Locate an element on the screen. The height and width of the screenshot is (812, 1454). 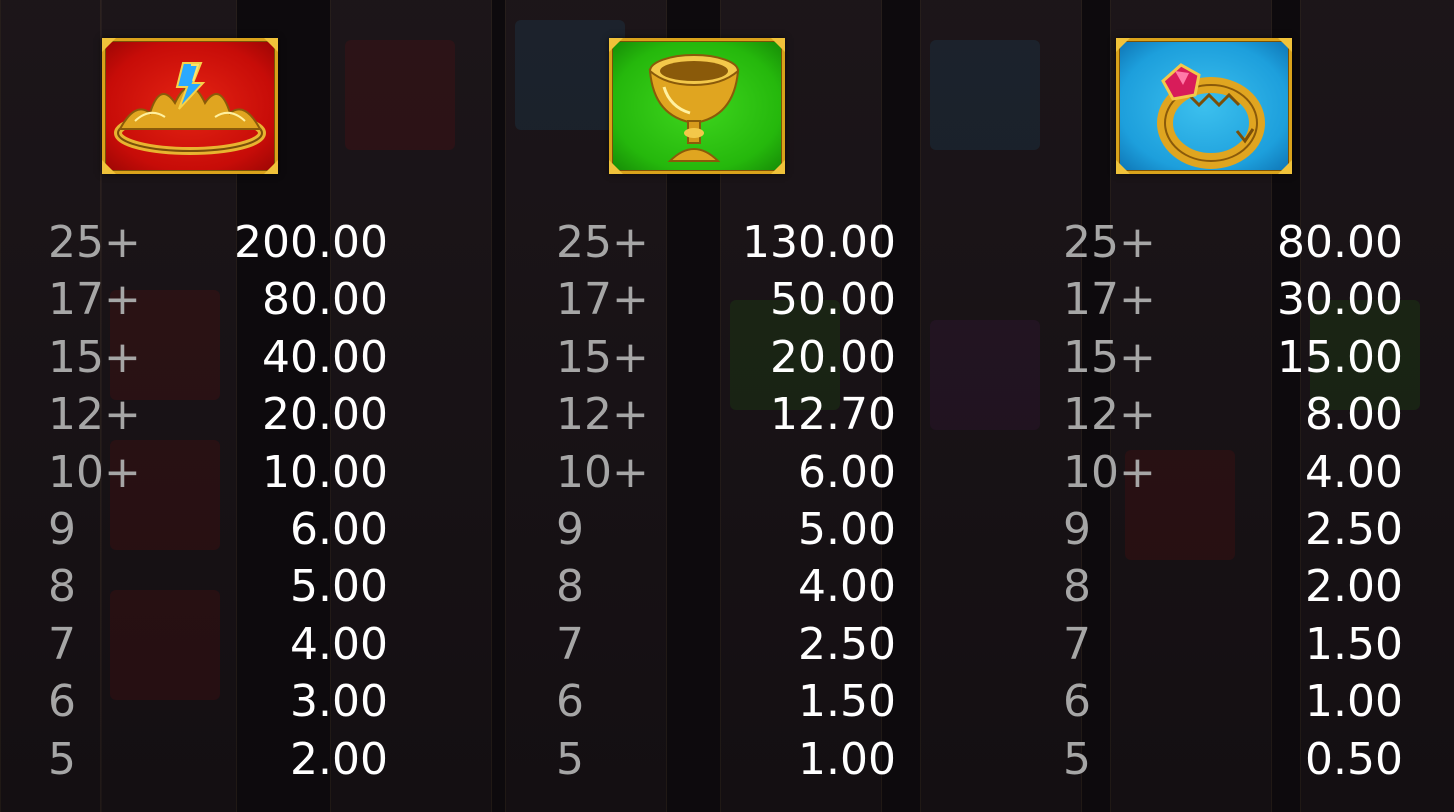
pay-row: 17+ 80.00 is located at coordinates (218, 299).